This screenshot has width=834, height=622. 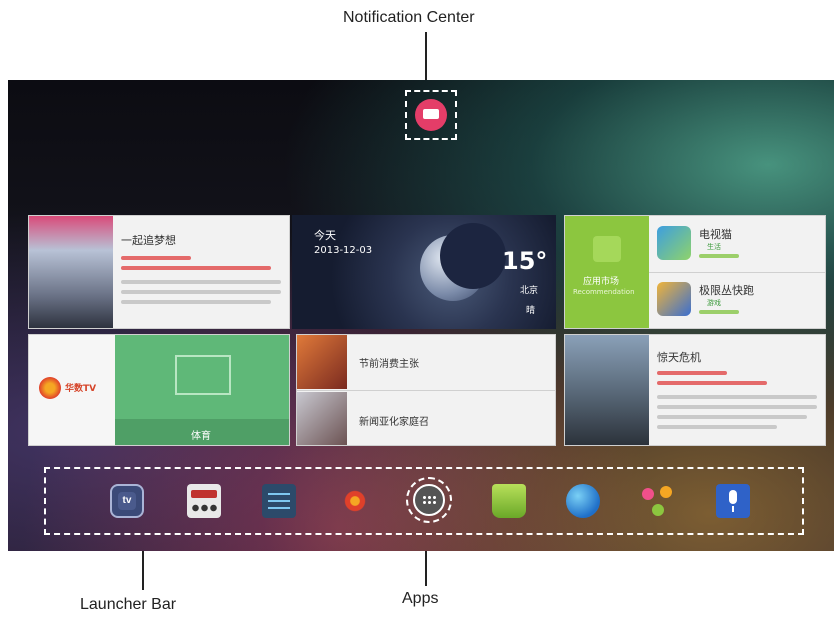 I want to click on weather-temperature: 15°, so click(x=525, y=261).